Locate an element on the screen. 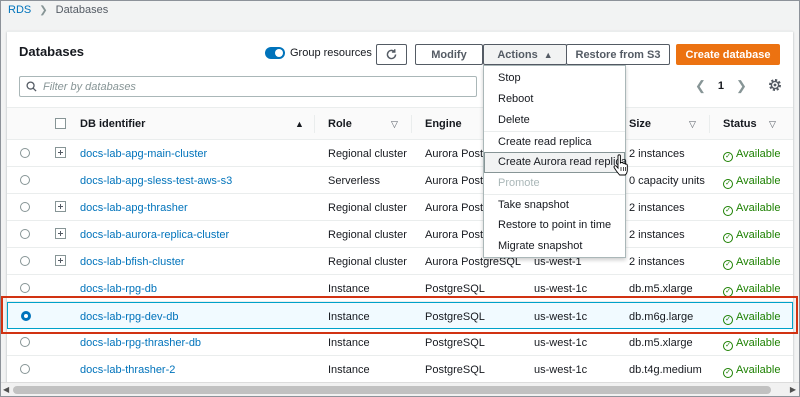 The height and width of the screenshot is (397, 800). menu-item-migrate-snapshot: Migrate snapshot is located at coordinates (554, 246).